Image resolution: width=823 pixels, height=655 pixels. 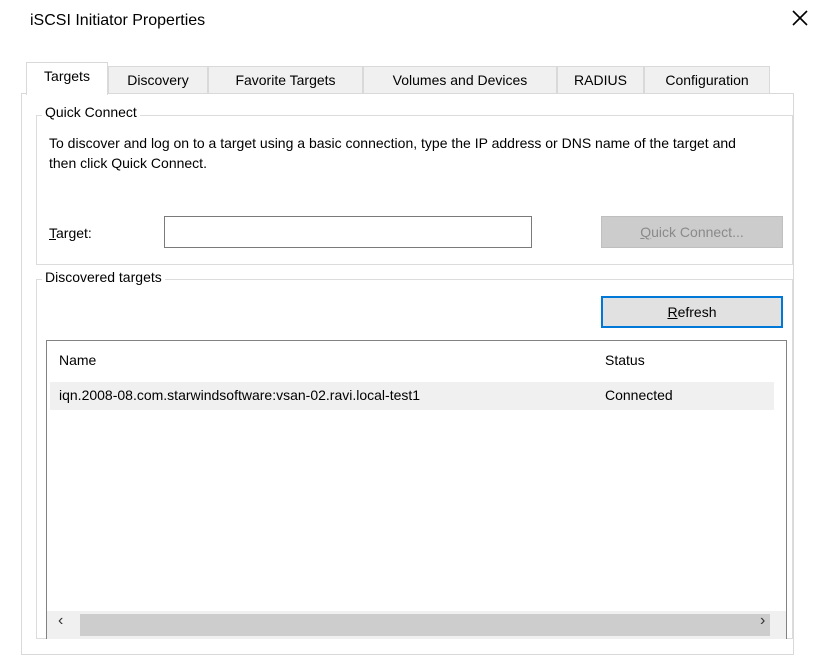 I want to click on target-label: Target:, so click(x=70, y=233).